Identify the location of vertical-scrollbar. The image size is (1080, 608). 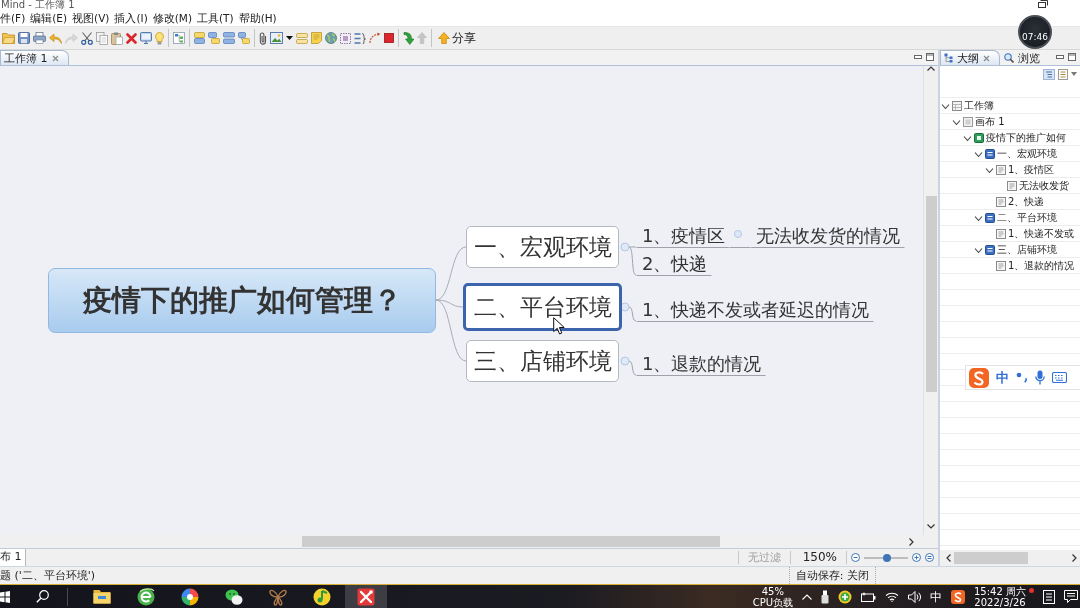
(930, 300).